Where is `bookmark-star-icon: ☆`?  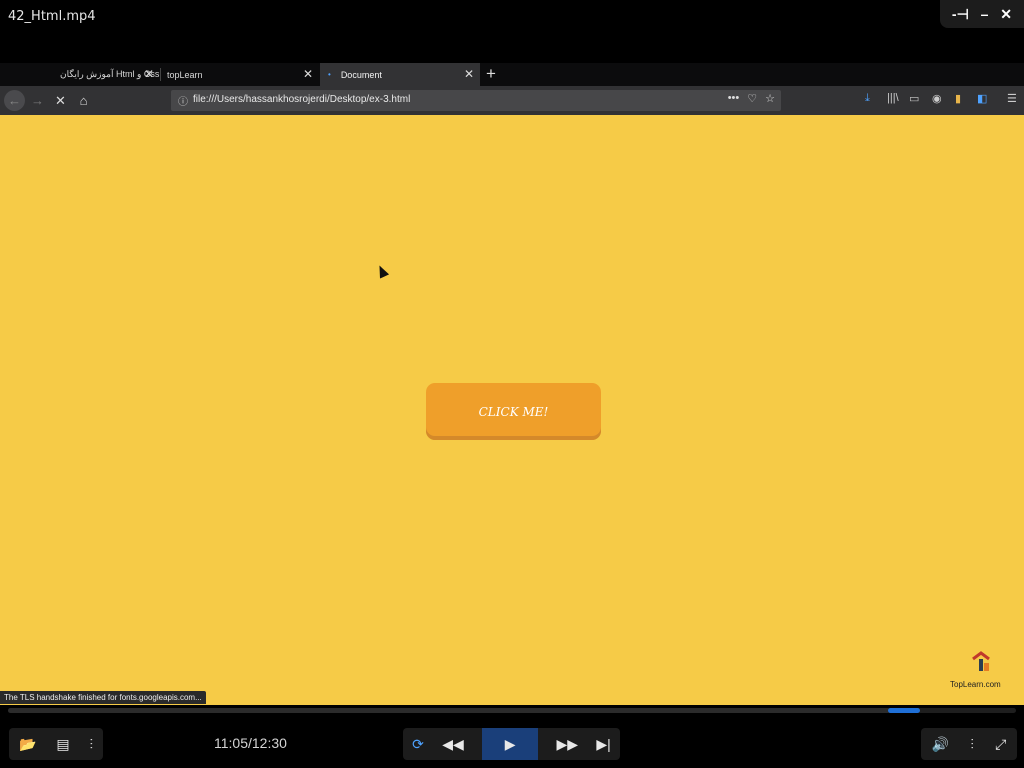 bookmark-star-icon: ☆ is located at coordinates (770, 98).